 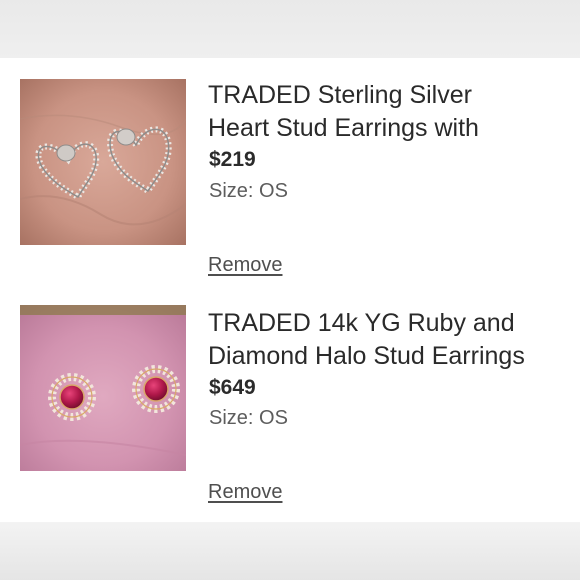 I want to click on product-title-line-1: TRADED 14k YG Ruby and, so click(x=361, y=323).